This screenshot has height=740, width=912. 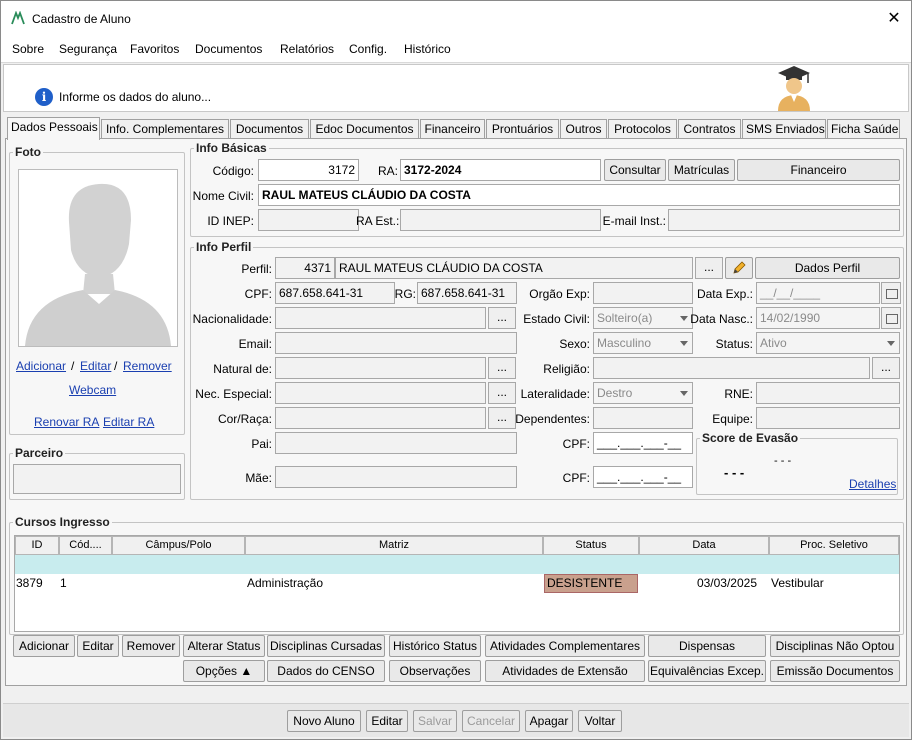 I want to click on data-exp-calendar-icon, so click(x=891, y=293).